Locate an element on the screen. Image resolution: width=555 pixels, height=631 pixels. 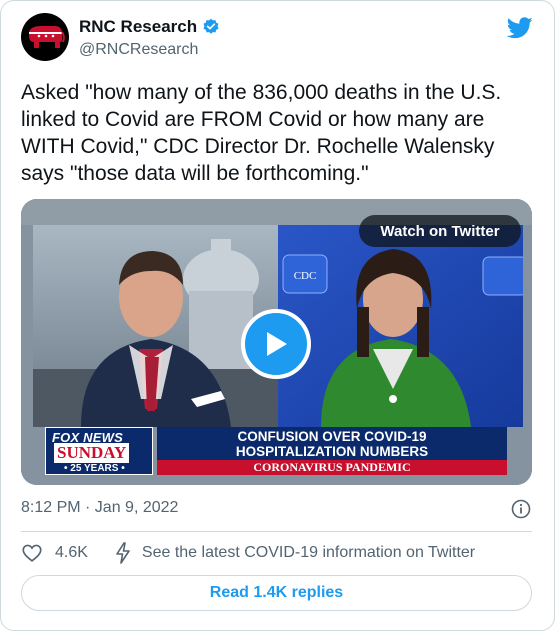
like-count: 4.6K is located at coordinates (71, 553).